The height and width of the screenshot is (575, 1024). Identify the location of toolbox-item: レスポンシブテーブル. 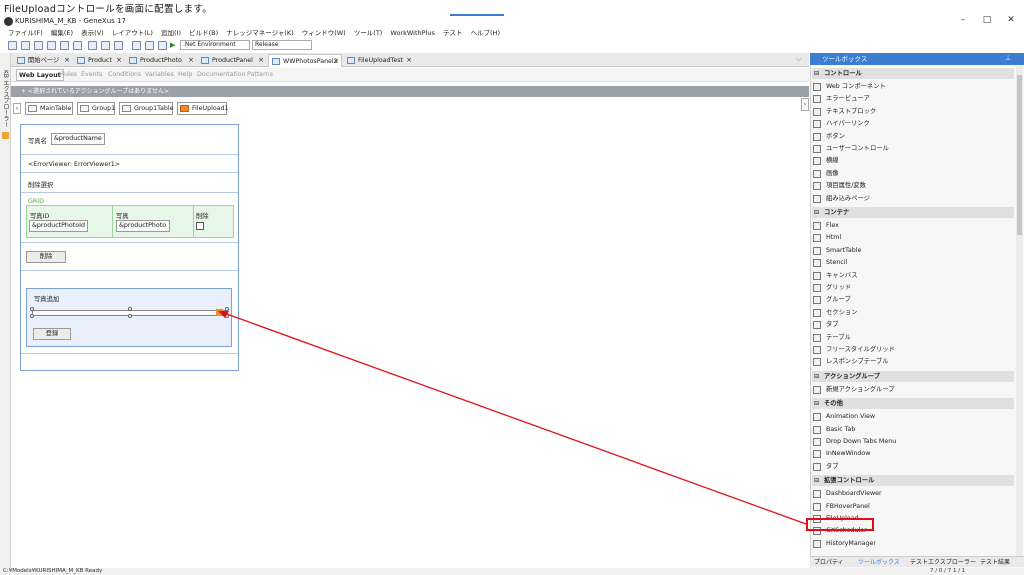
(913, 362).